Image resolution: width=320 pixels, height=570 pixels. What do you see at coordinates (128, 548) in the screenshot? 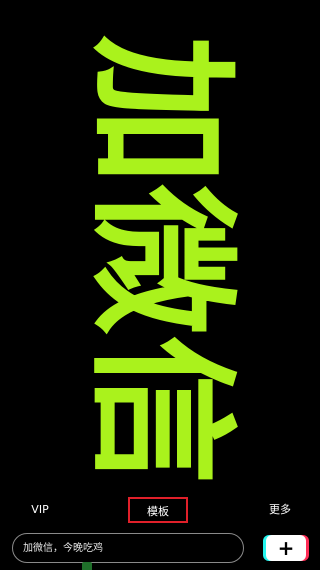
I see `banner-text-input` at bounding box center [128, 548].